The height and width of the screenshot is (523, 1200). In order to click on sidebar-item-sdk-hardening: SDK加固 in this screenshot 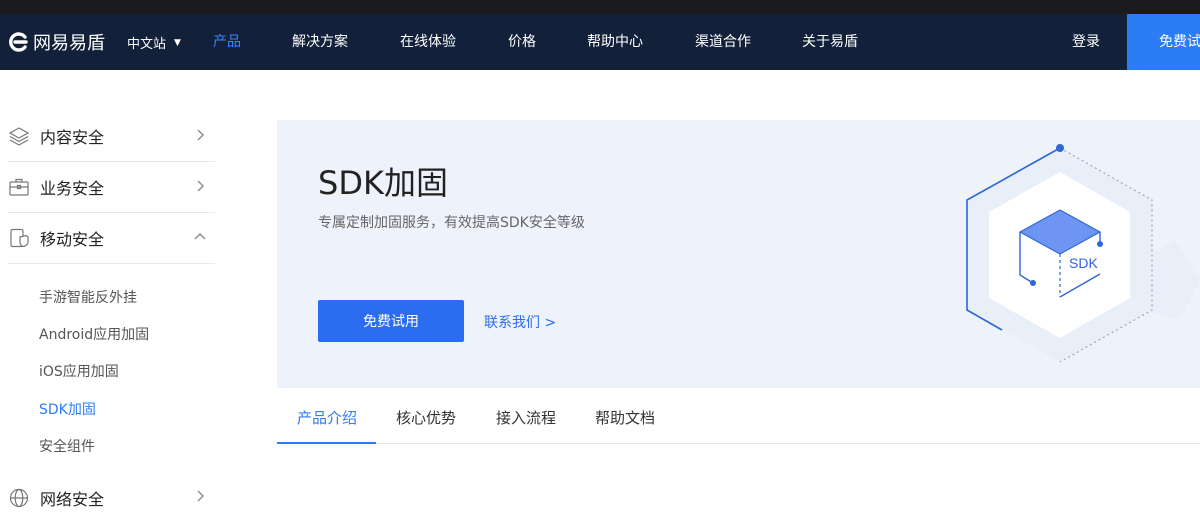, I will do `click(67, 409)`.